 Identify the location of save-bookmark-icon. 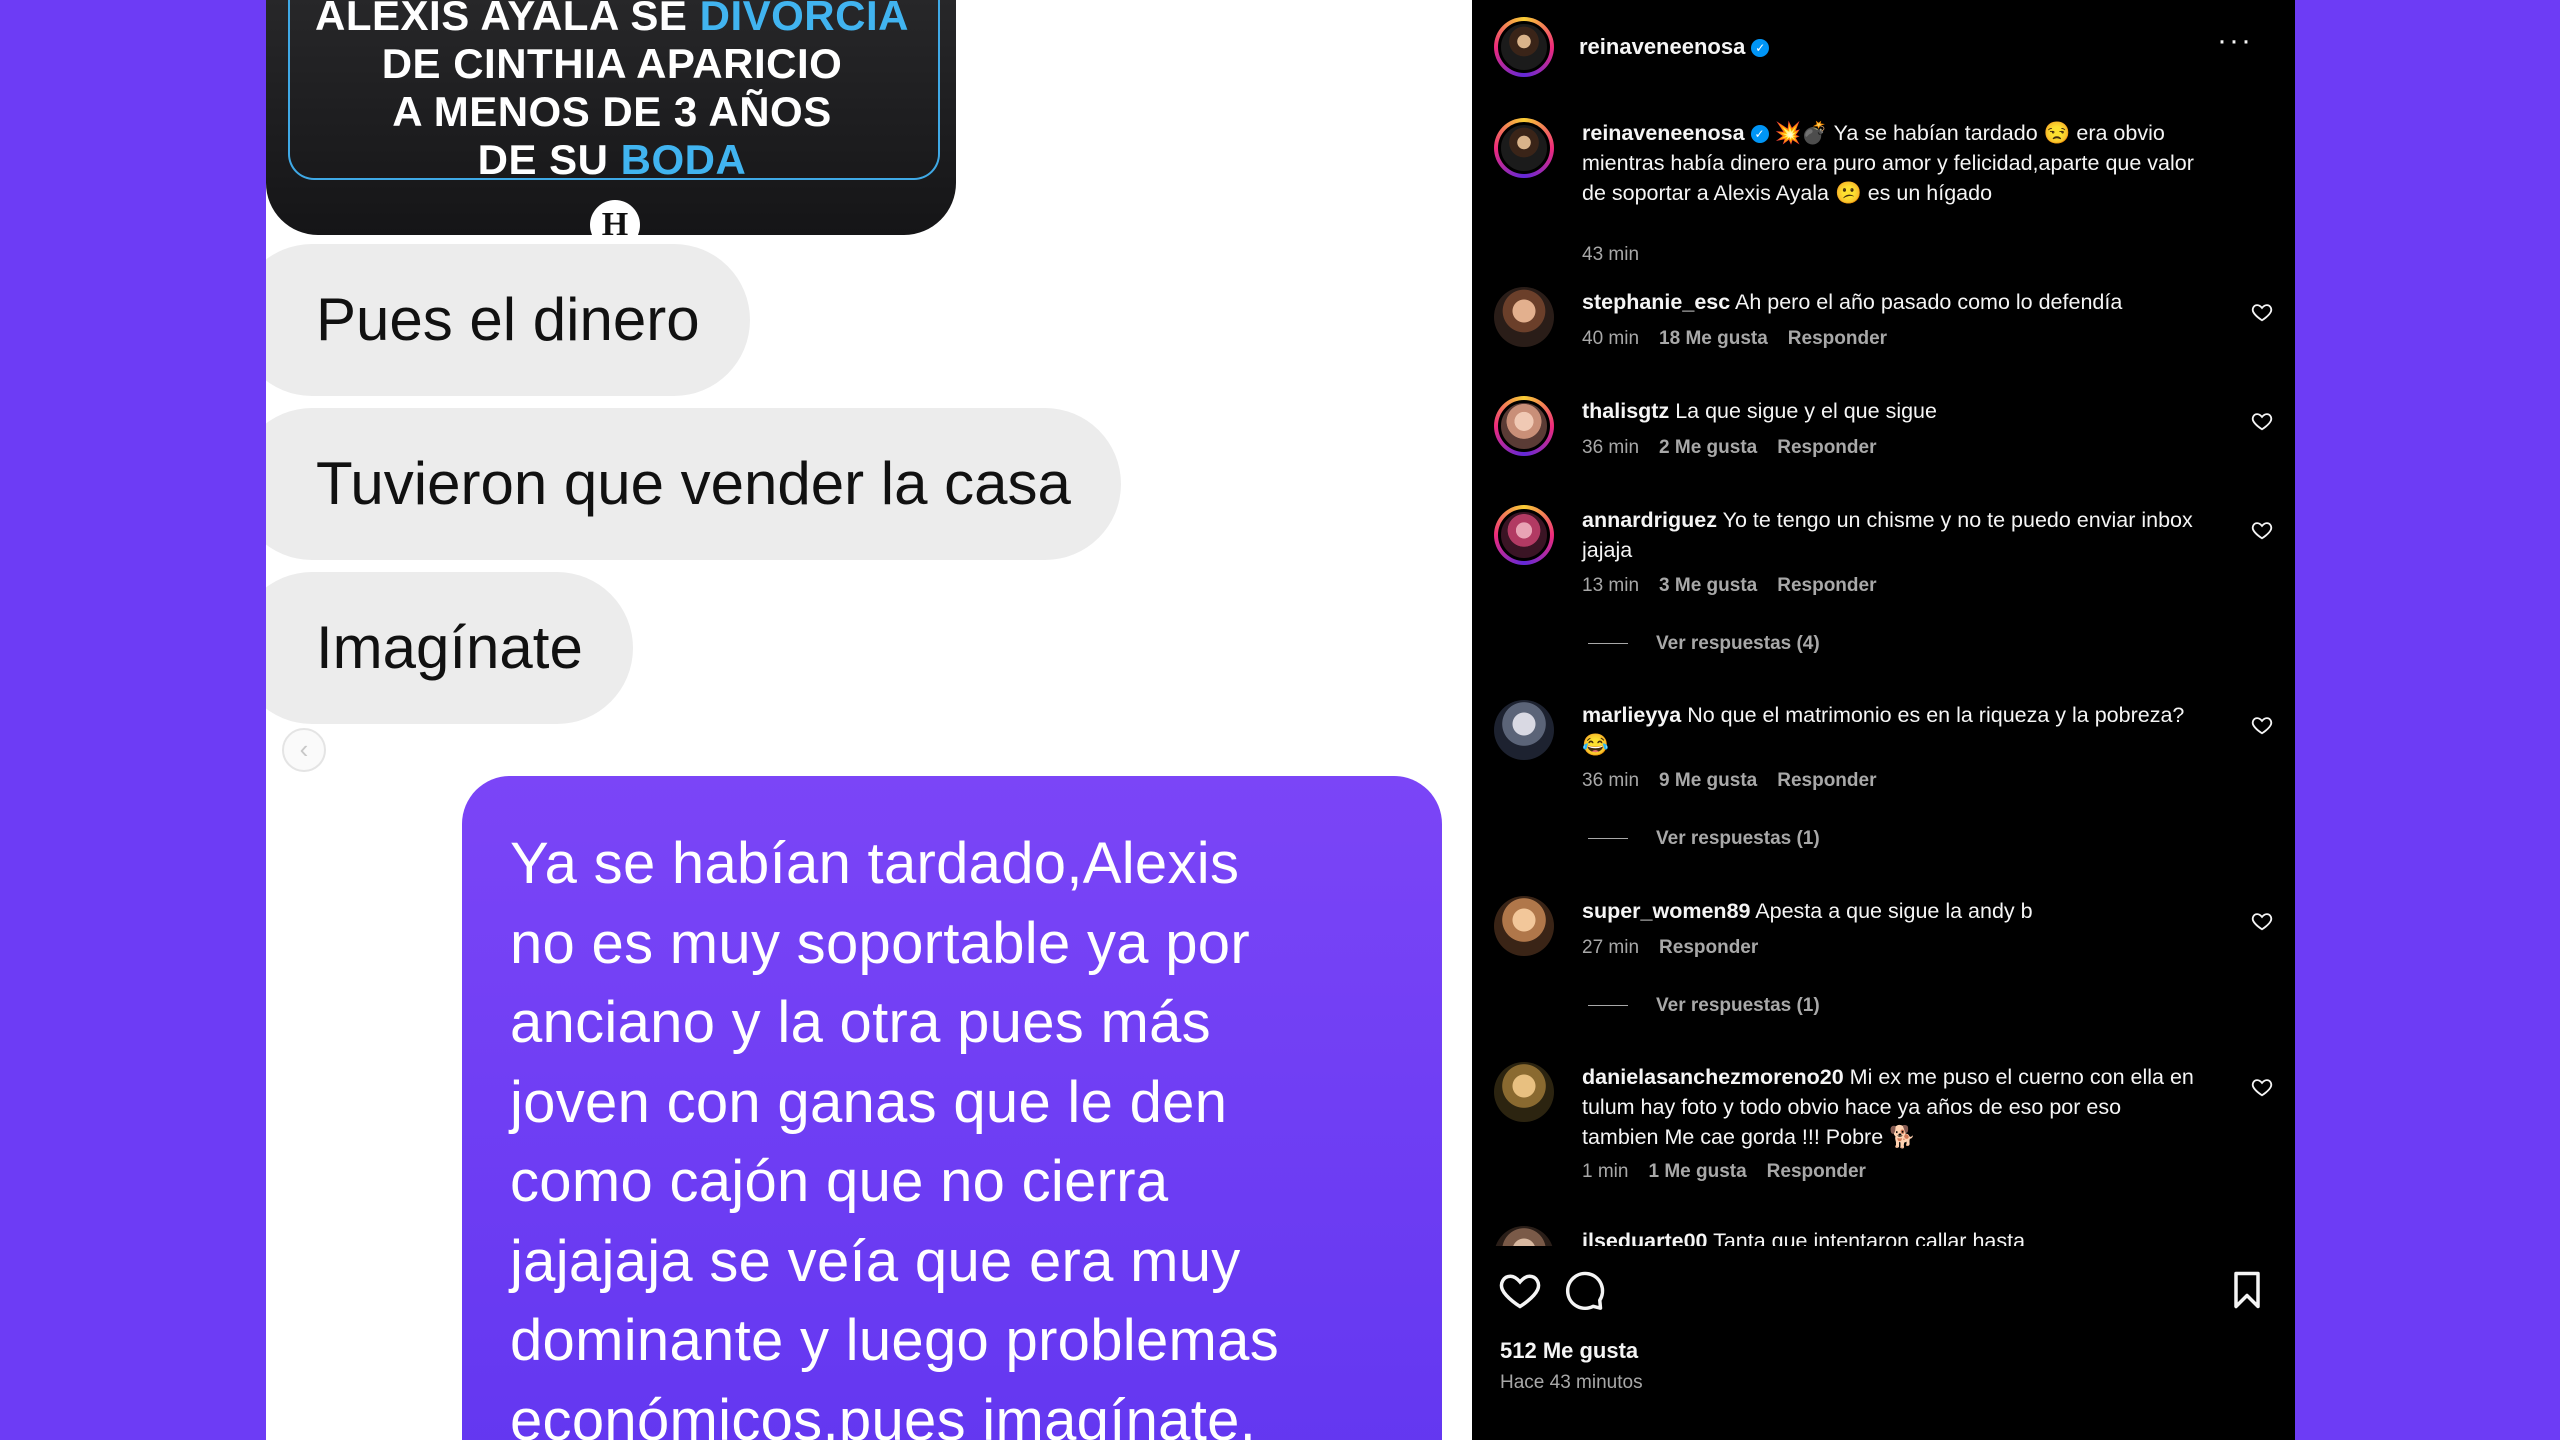
(2247, 1290).